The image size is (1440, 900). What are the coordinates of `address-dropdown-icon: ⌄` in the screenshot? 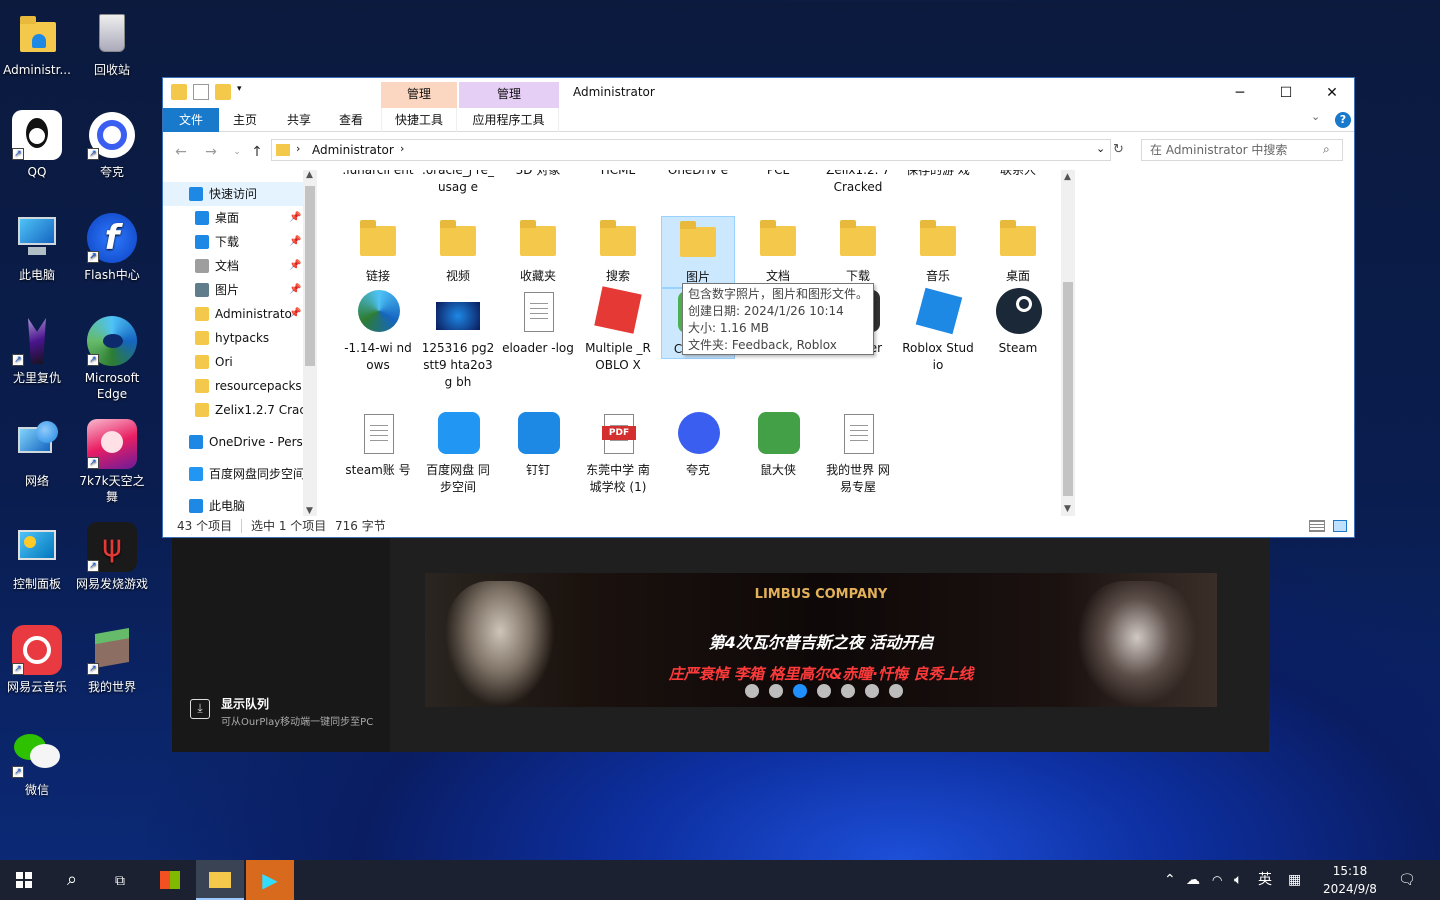 It's located at (1100, 148).